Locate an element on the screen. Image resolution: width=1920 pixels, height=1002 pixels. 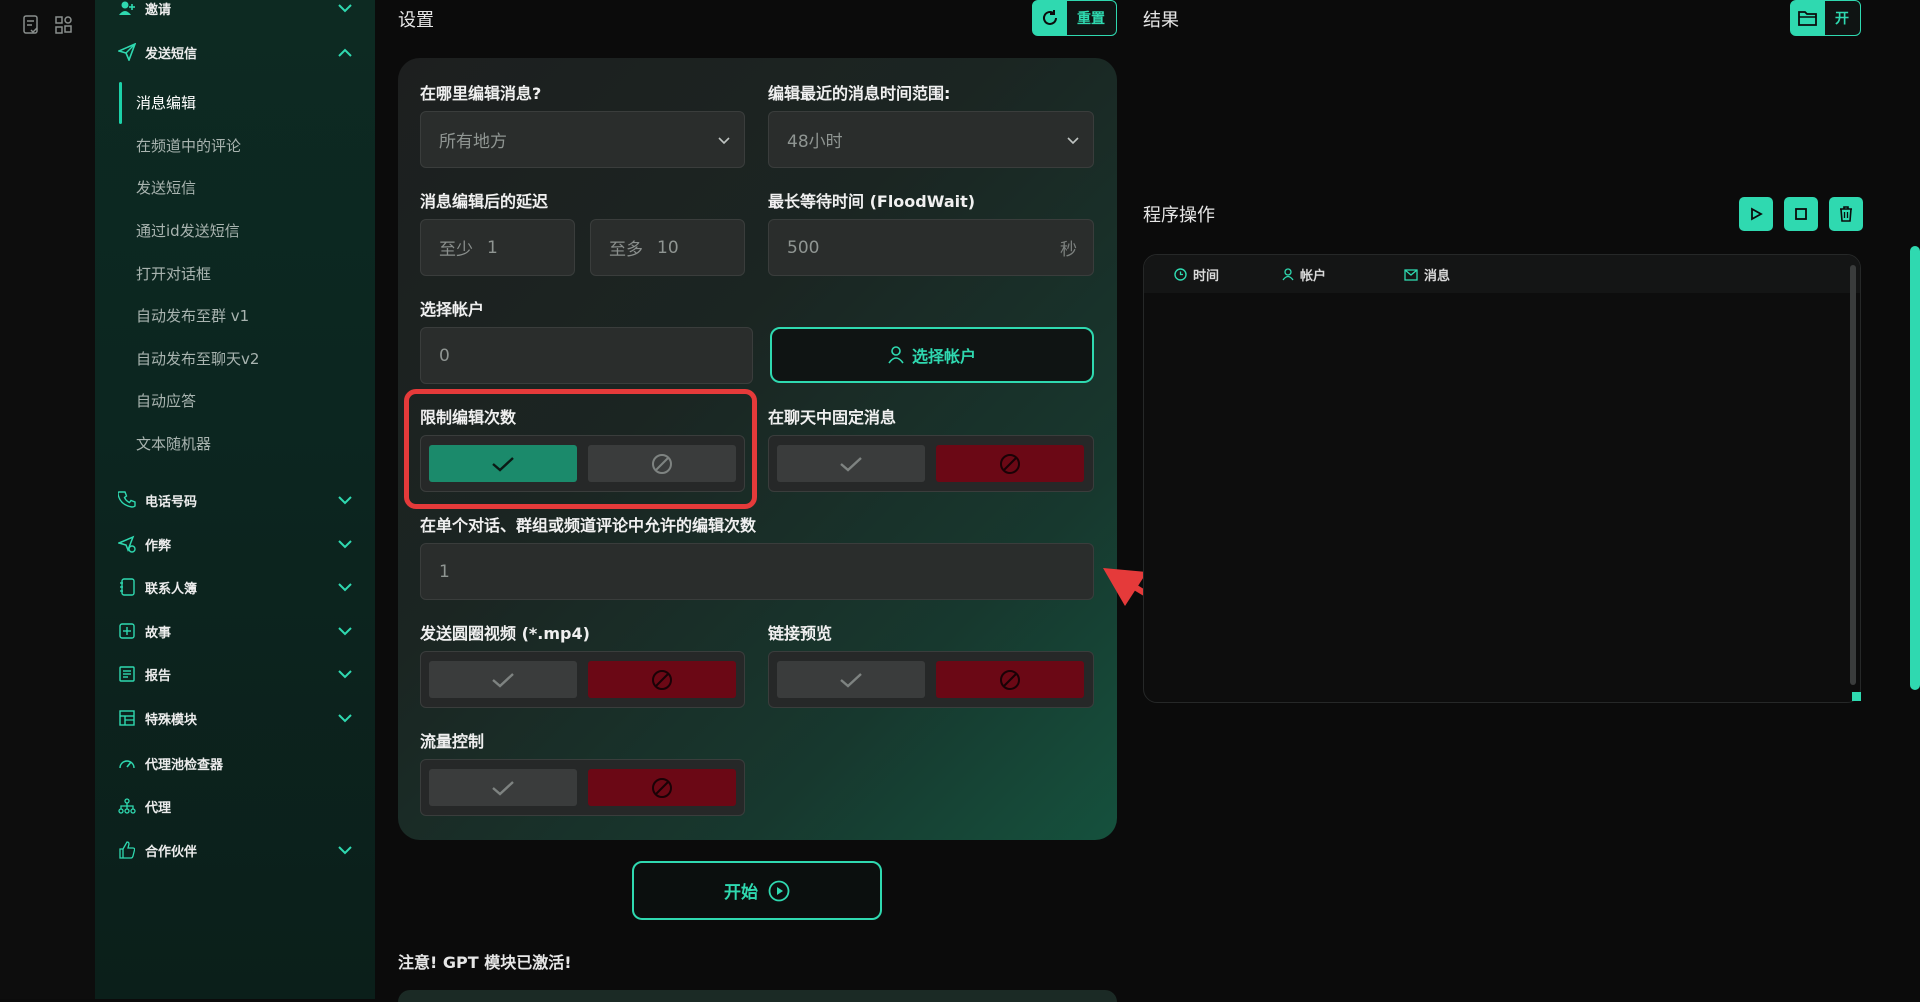
log-col-account: 帐户 is located at coordinates (1304, 274).